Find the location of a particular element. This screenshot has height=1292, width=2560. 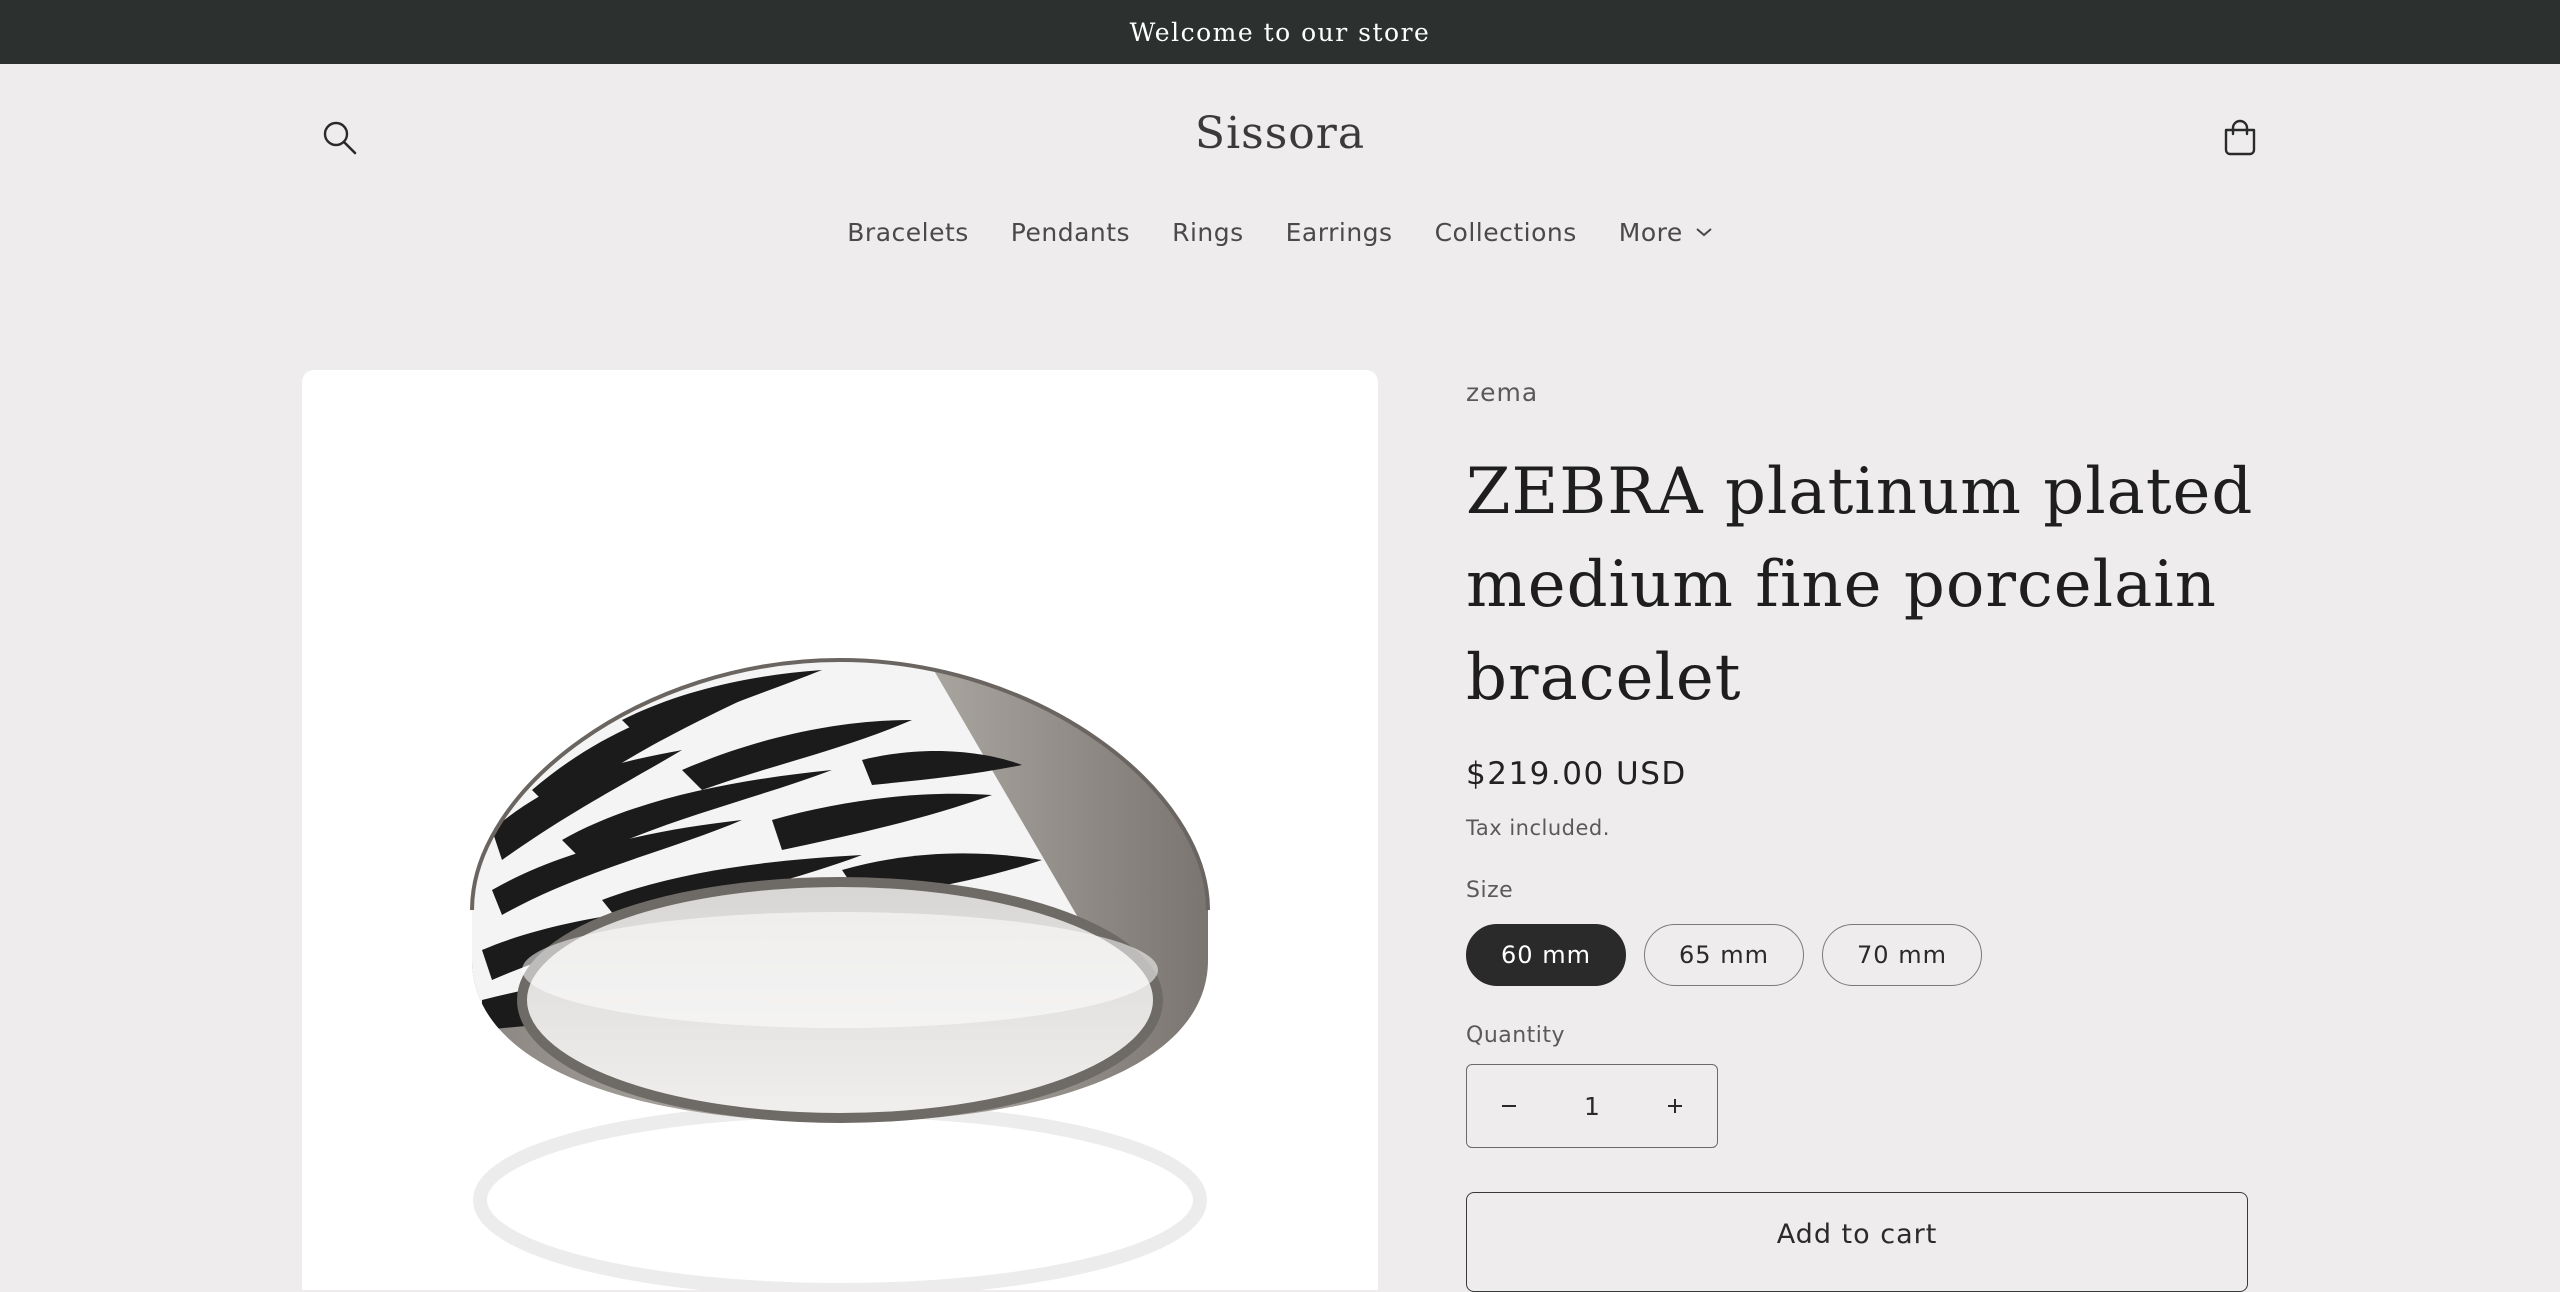

announcement-text: Welcome to our store is located at coordinates (1280, 32).